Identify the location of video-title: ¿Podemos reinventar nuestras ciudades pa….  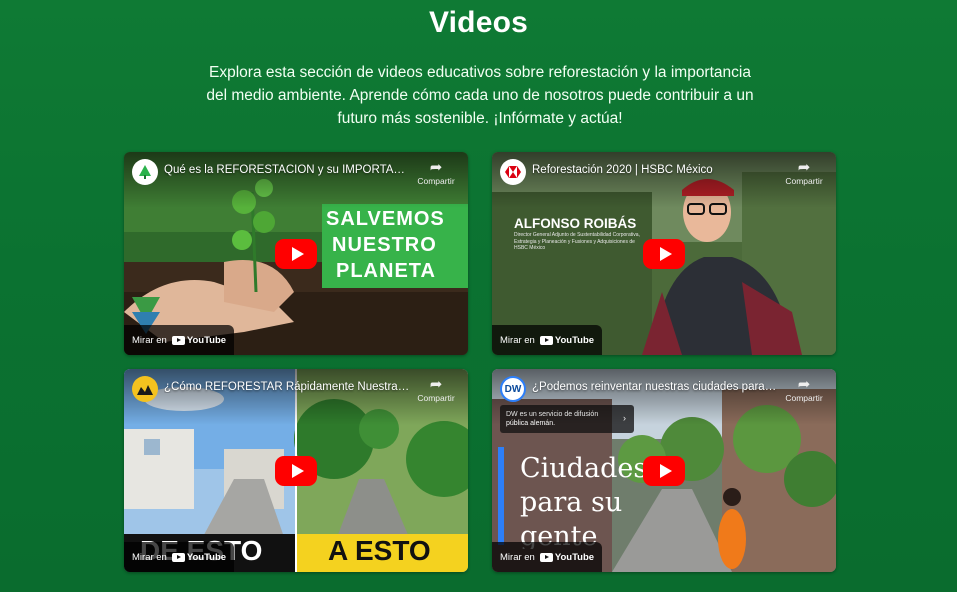
(655, 387).